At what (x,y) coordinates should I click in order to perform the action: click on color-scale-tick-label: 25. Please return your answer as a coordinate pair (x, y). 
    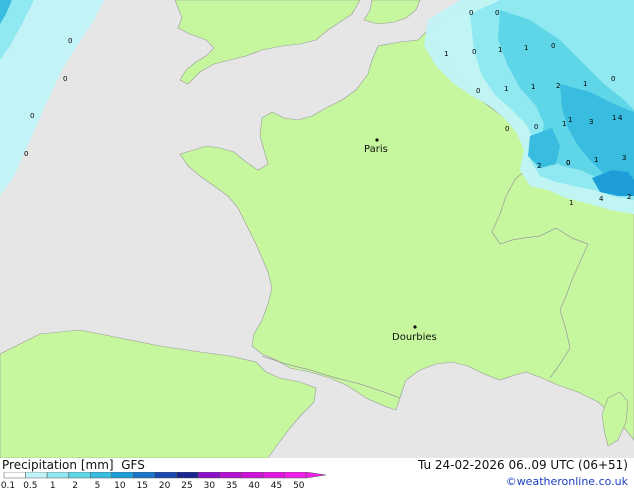
    Looking at the image, I should click on (186, 485).